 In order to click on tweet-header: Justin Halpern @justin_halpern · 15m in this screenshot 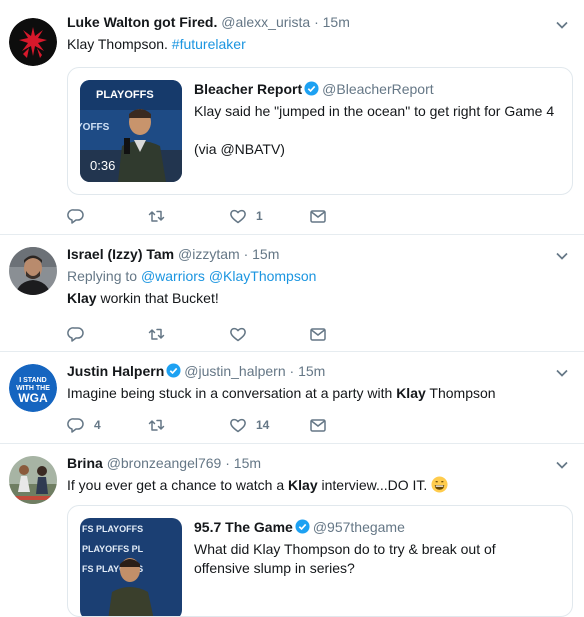, I will do `click(320, 371)`.